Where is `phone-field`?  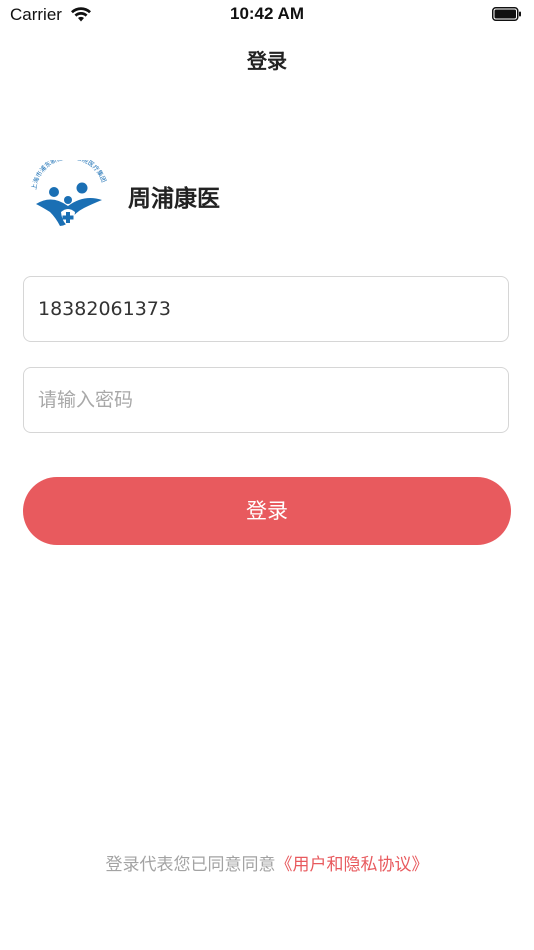
phone-field is located at coordinates (266, 309).